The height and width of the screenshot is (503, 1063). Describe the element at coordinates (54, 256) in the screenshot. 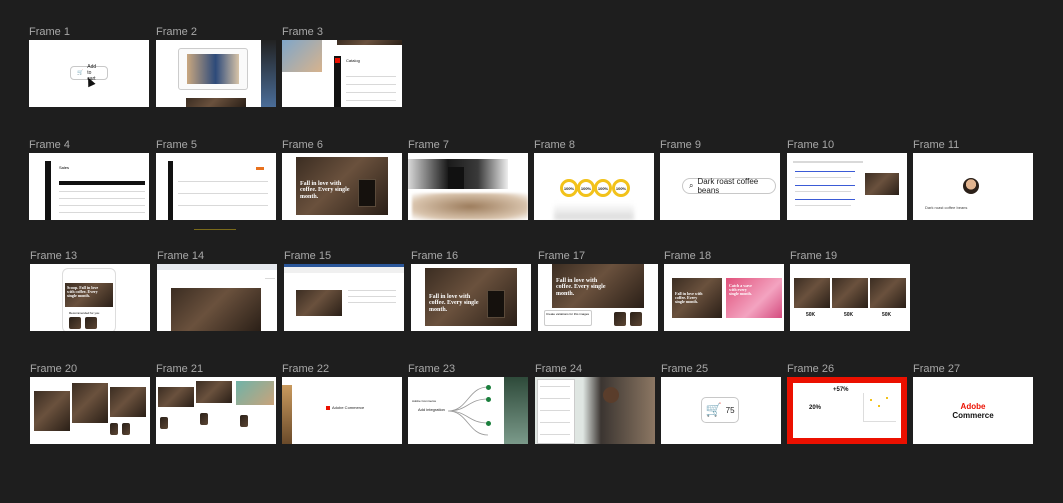

I see `frame-label: Frame 13` at that location.